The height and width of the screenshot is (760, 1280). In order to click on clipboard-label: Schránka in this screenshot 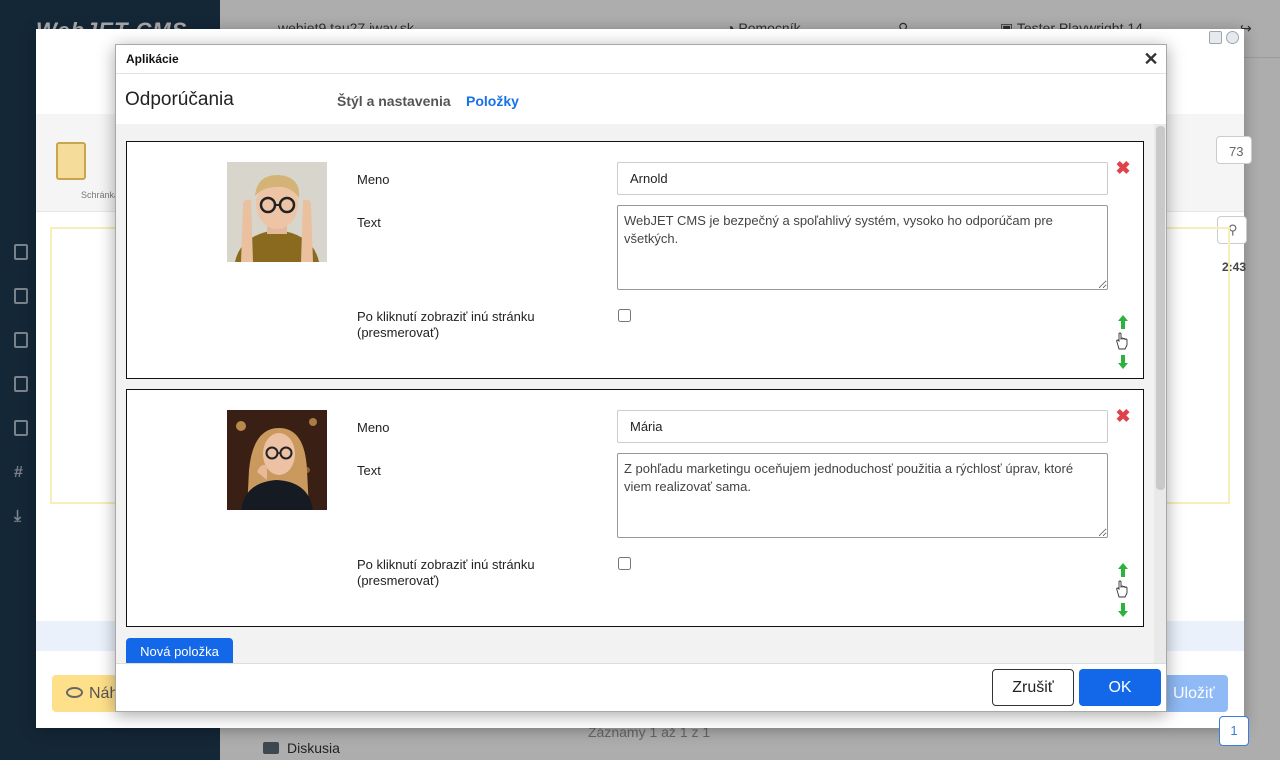, I will do `click(100, 195)`.